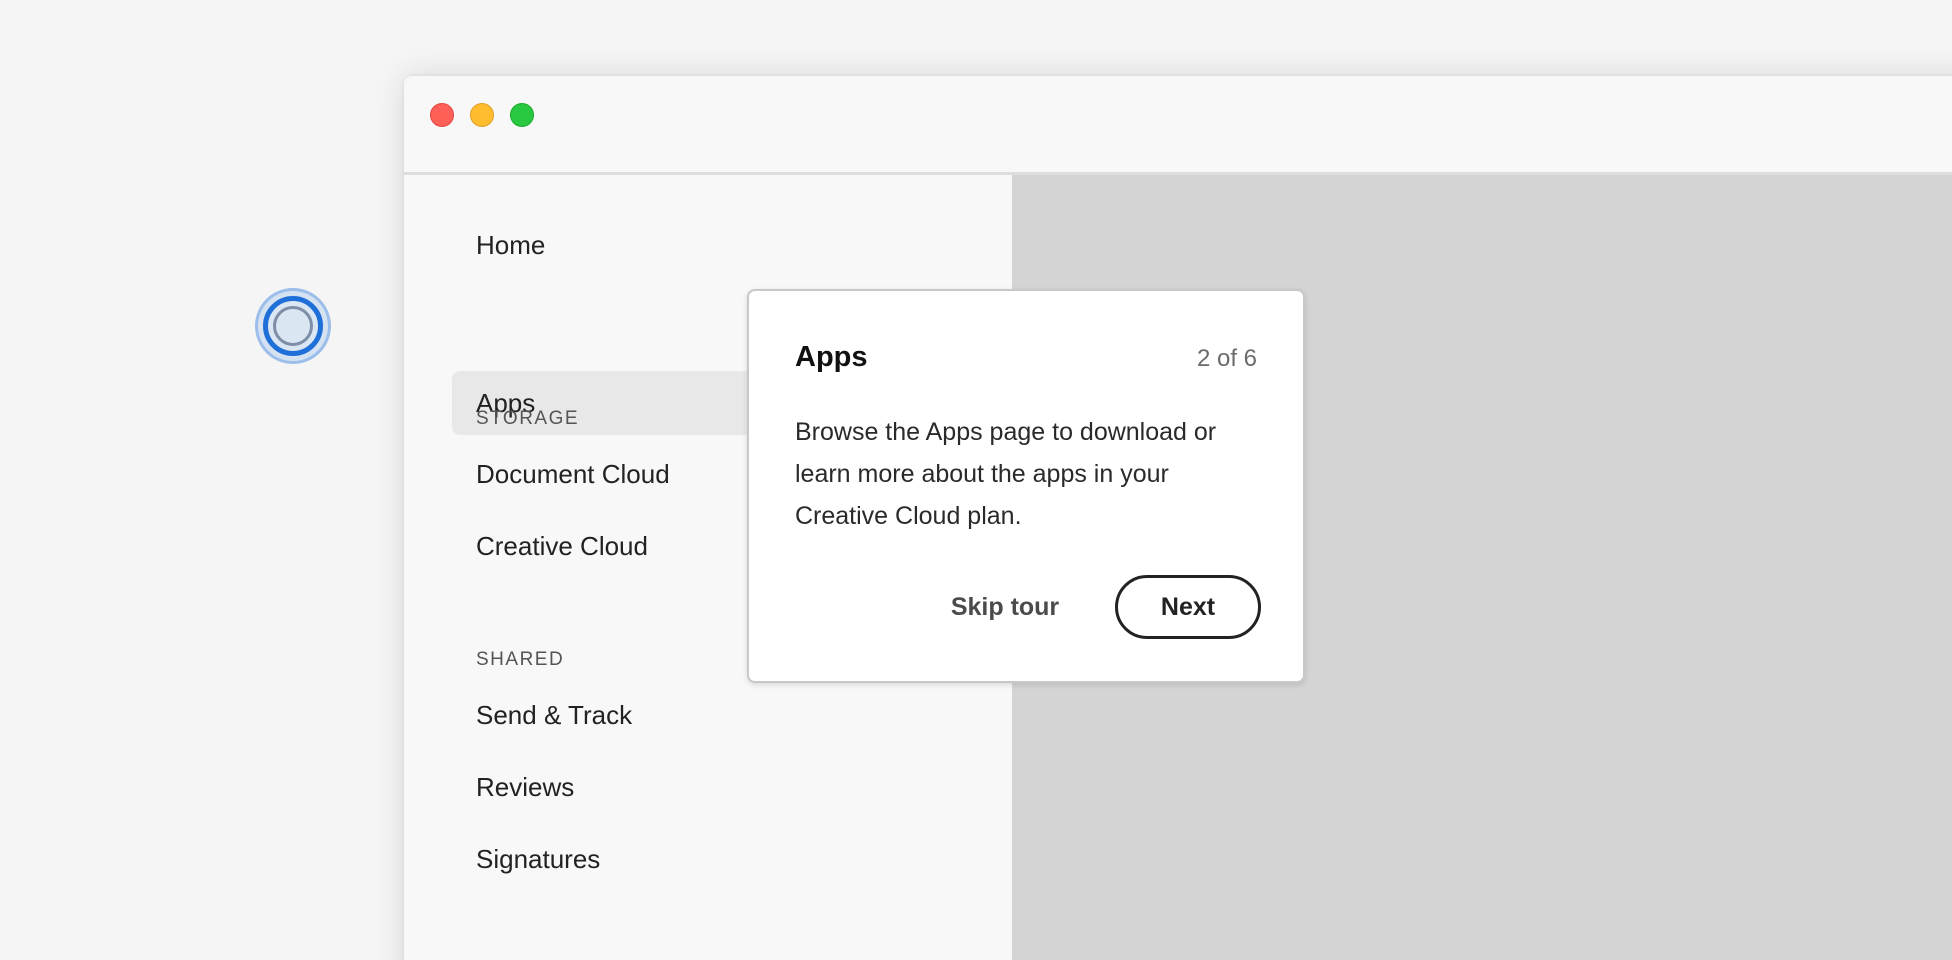 The height and width of the screenshot is (960, 1952). I want to click on title-bar, so click(1178, 125).